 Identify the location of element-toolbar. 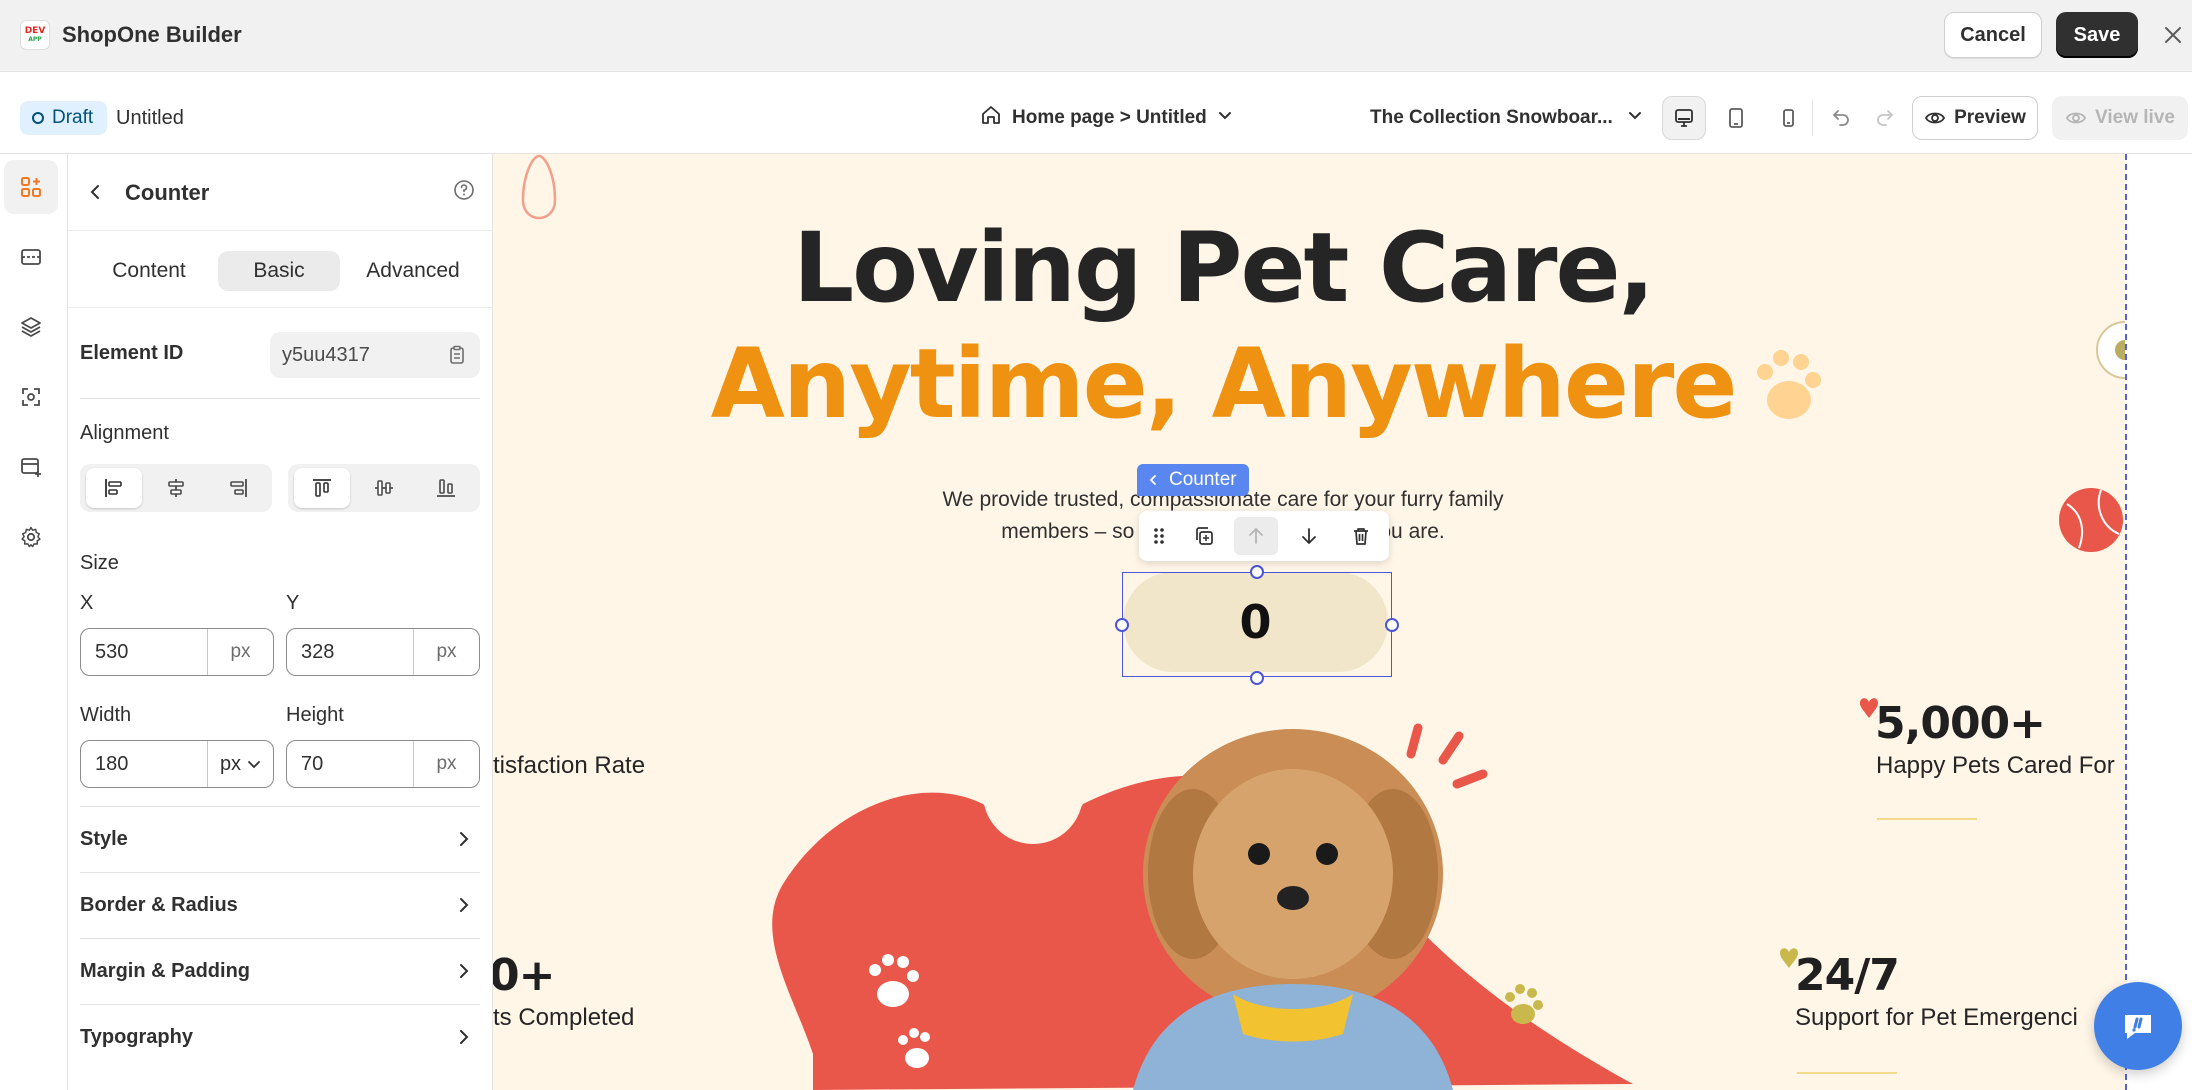
(1264, 536).